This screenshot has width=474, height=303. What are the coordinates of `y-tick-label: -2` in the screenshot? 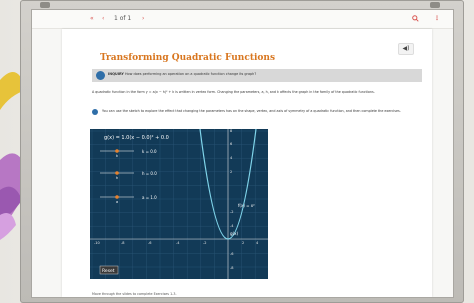 It's located at (232, 212).